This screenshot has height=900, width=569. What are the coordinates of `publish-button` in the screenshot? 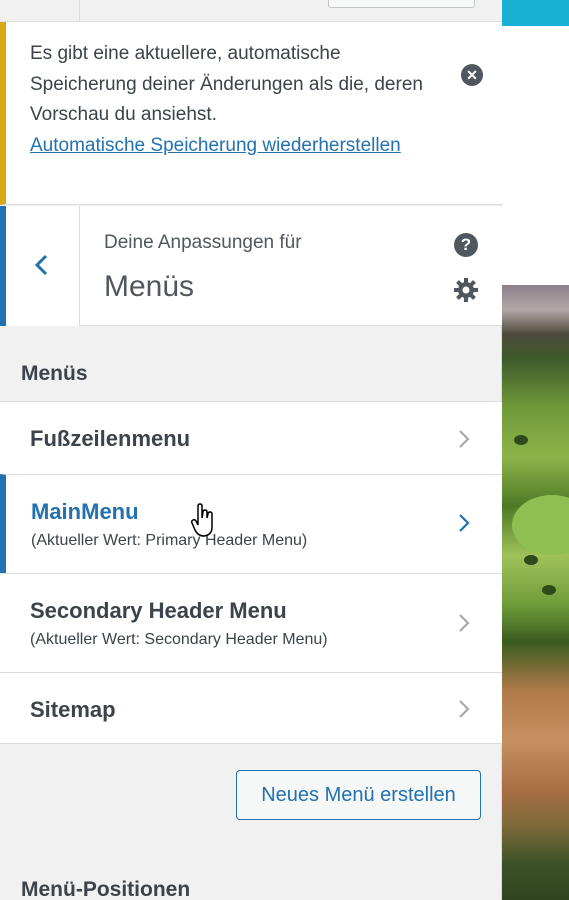 It's located at (401, 4).